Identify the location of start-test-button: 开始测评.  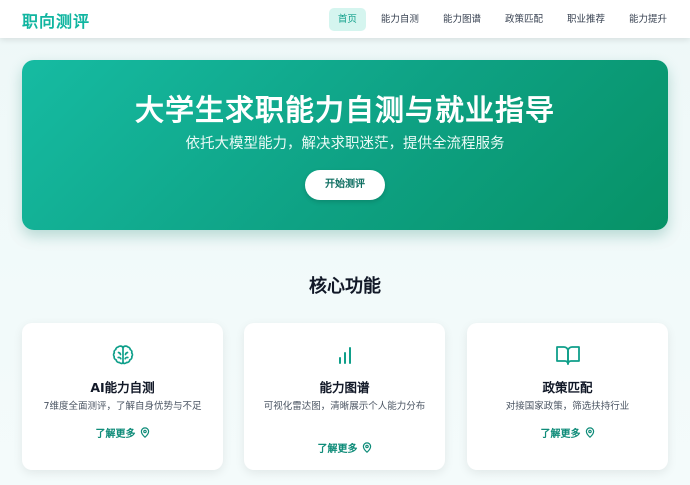
(345, 185).